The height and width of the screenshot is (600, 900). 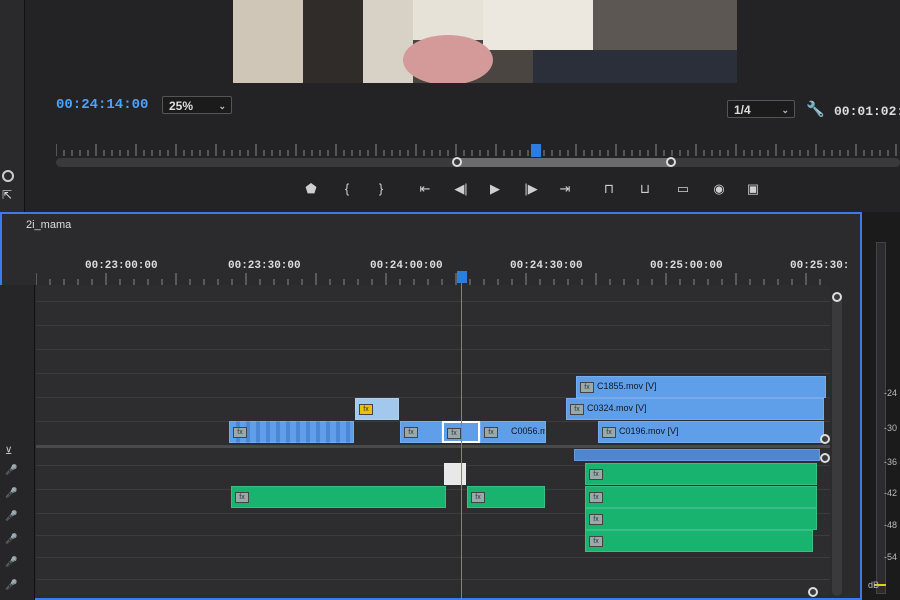 I want to click on db-label: -42, so click(x=891, y=493).